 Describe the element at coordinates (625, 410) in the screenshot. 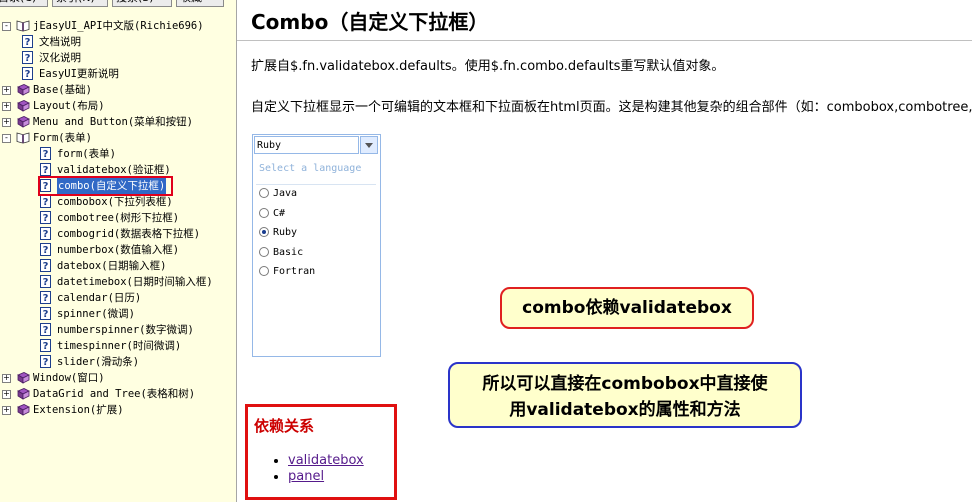

I see `usage-callout-line2: 用validatebox的属性和方法` at that location.